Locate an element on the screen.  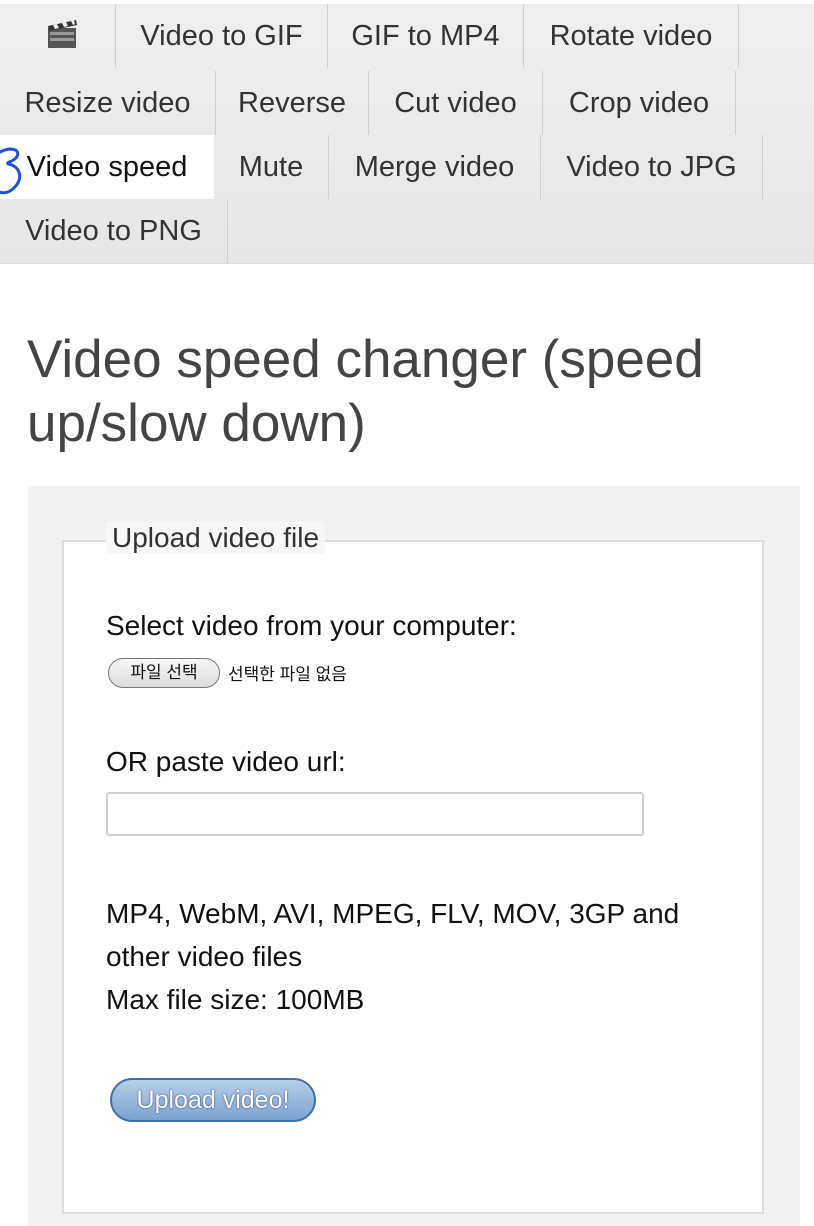
home-logo-link is located at coordinates (58, 36).